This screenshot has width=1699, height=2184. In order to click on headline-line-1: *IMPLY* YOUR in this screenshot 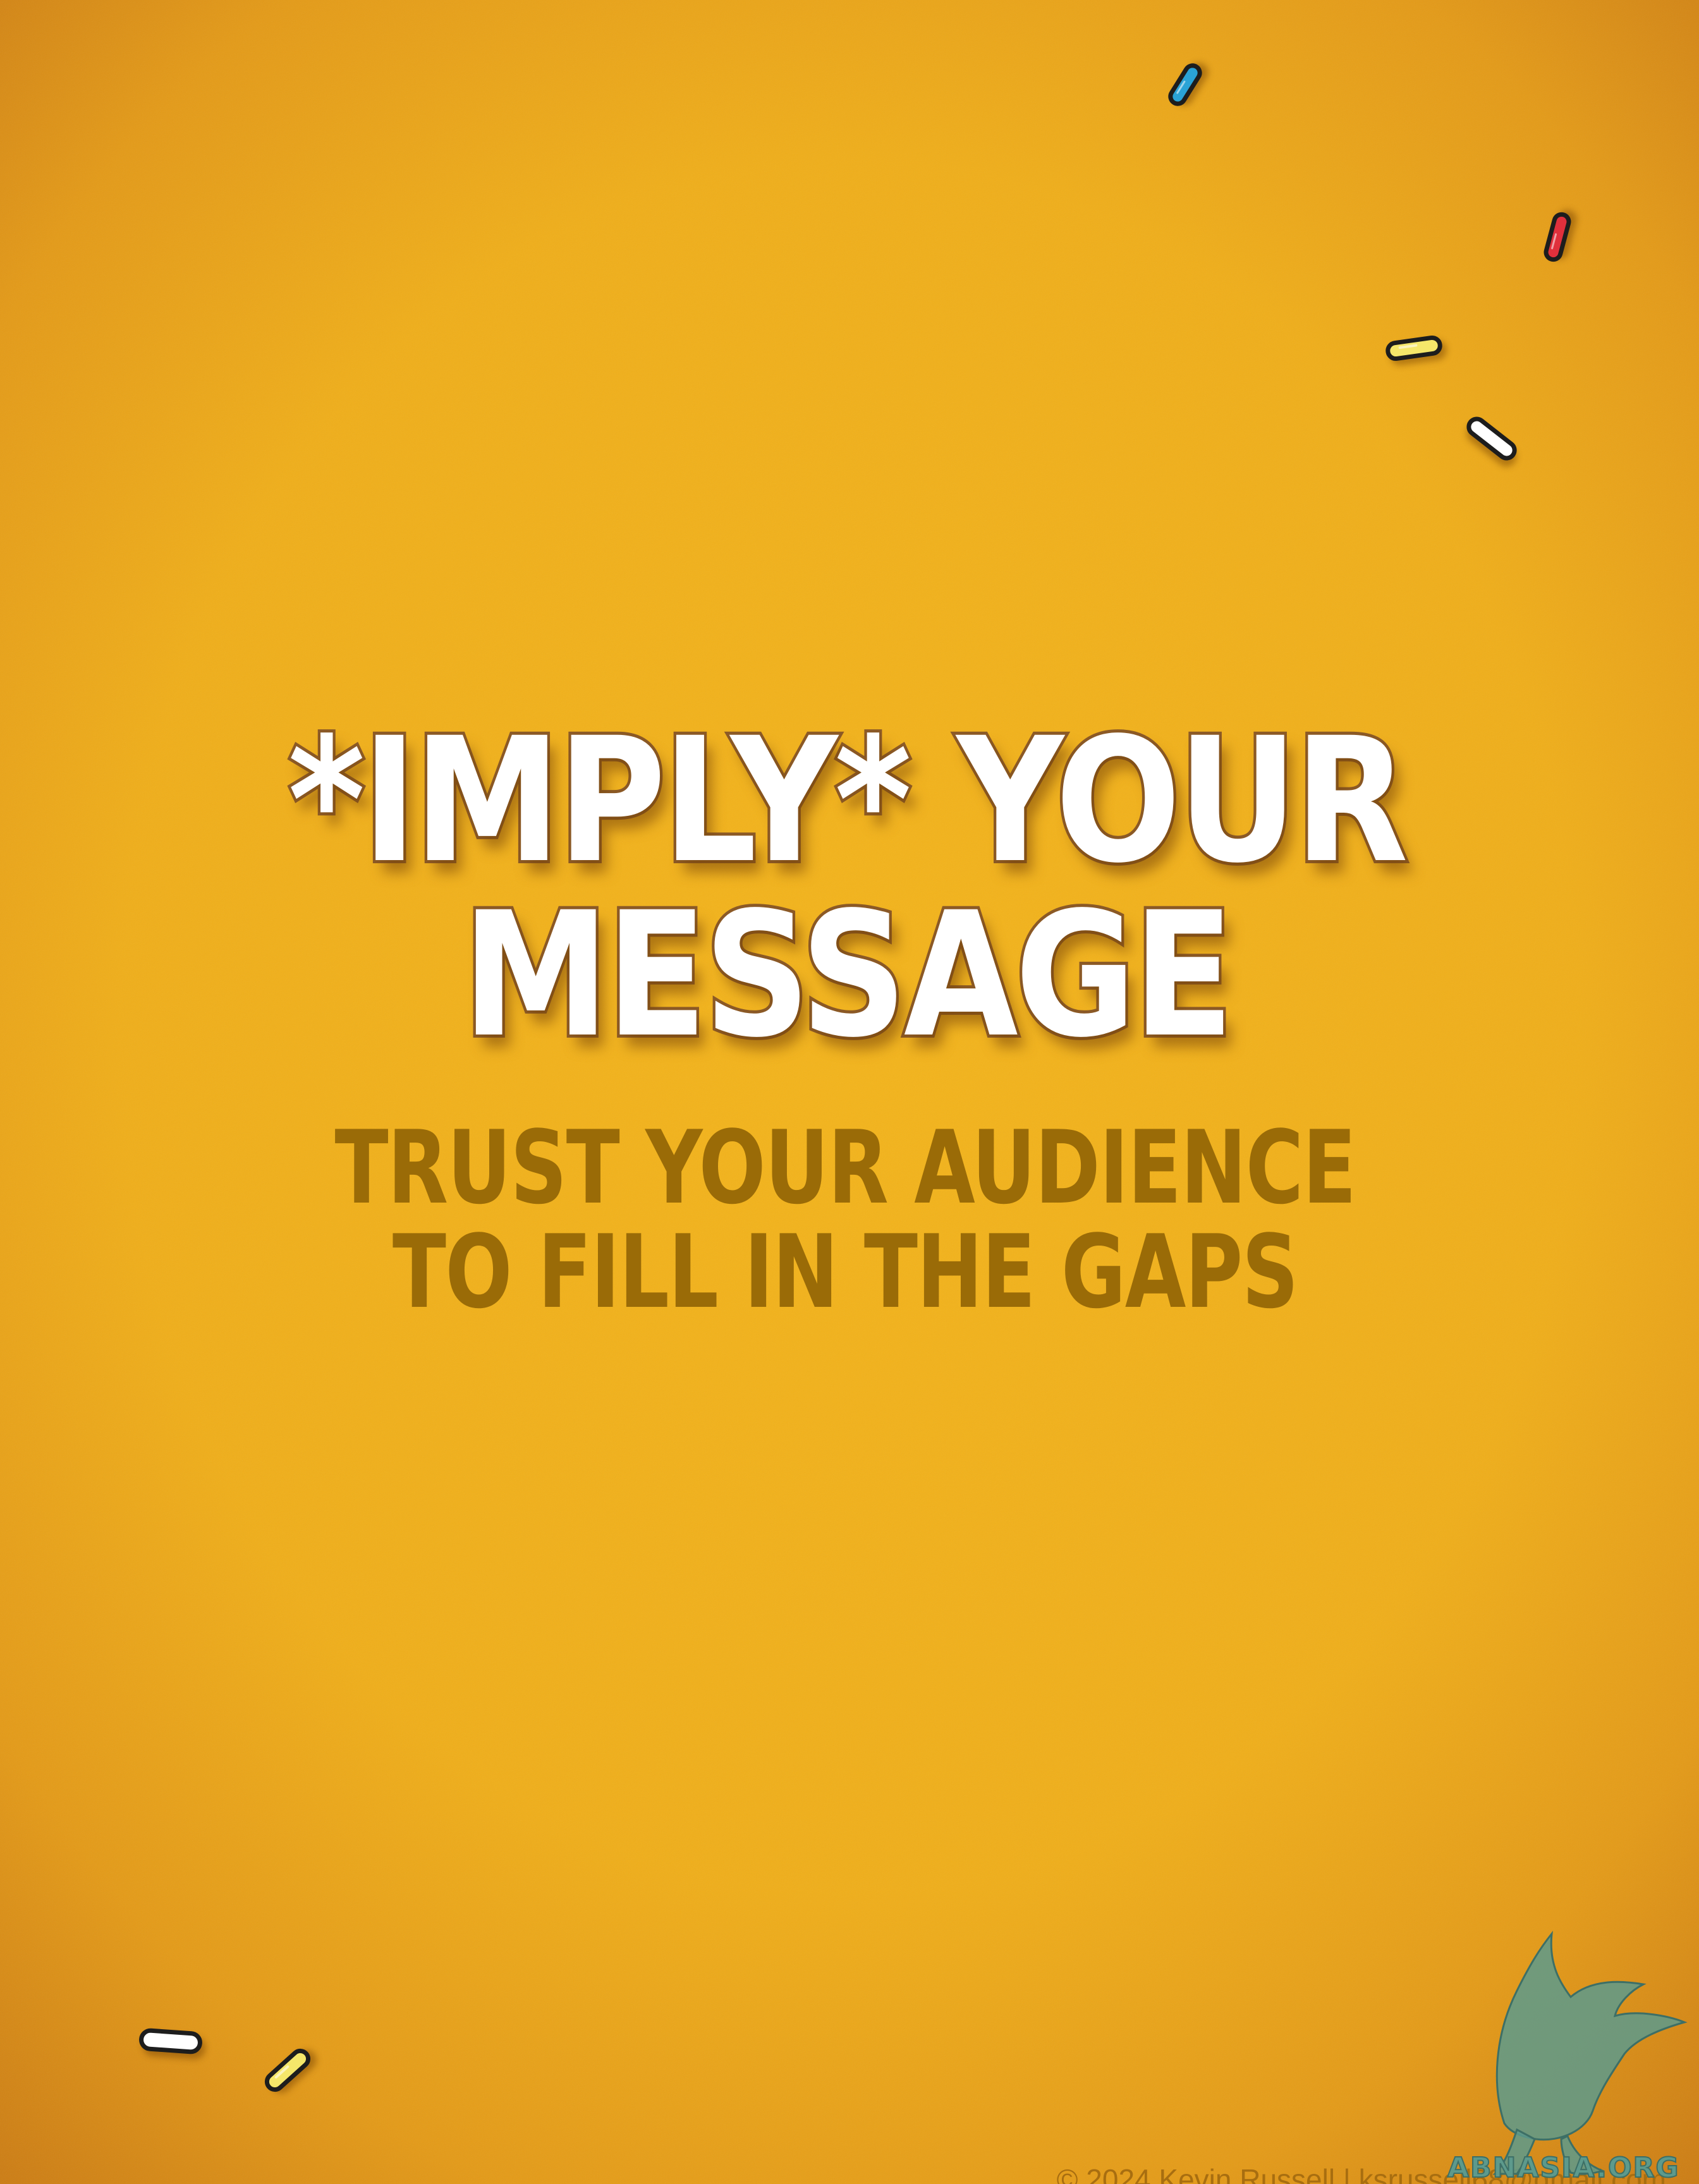, I will do `click(848, 801)`.